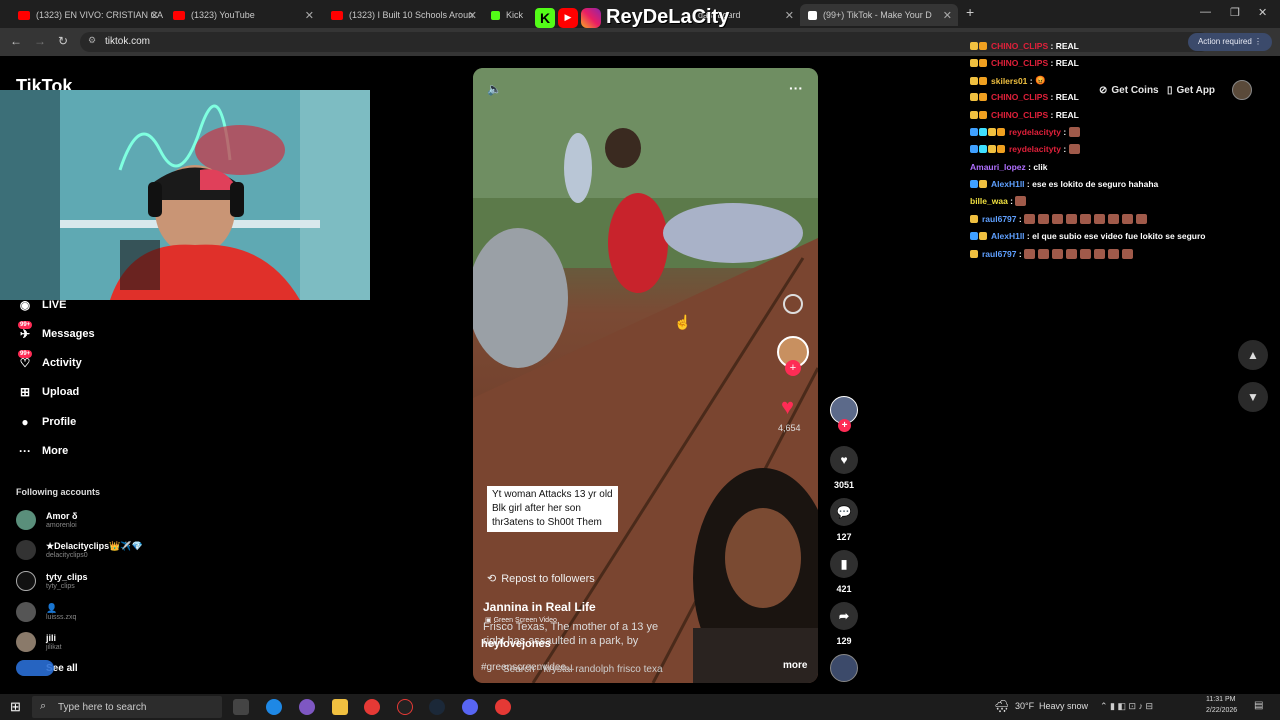 This screenshot has width=1280, height=720. What do you see at coordinates (39, 642) in the screenshot?
I see `account-item: jili jilikat` at bounding box center [39, 642].